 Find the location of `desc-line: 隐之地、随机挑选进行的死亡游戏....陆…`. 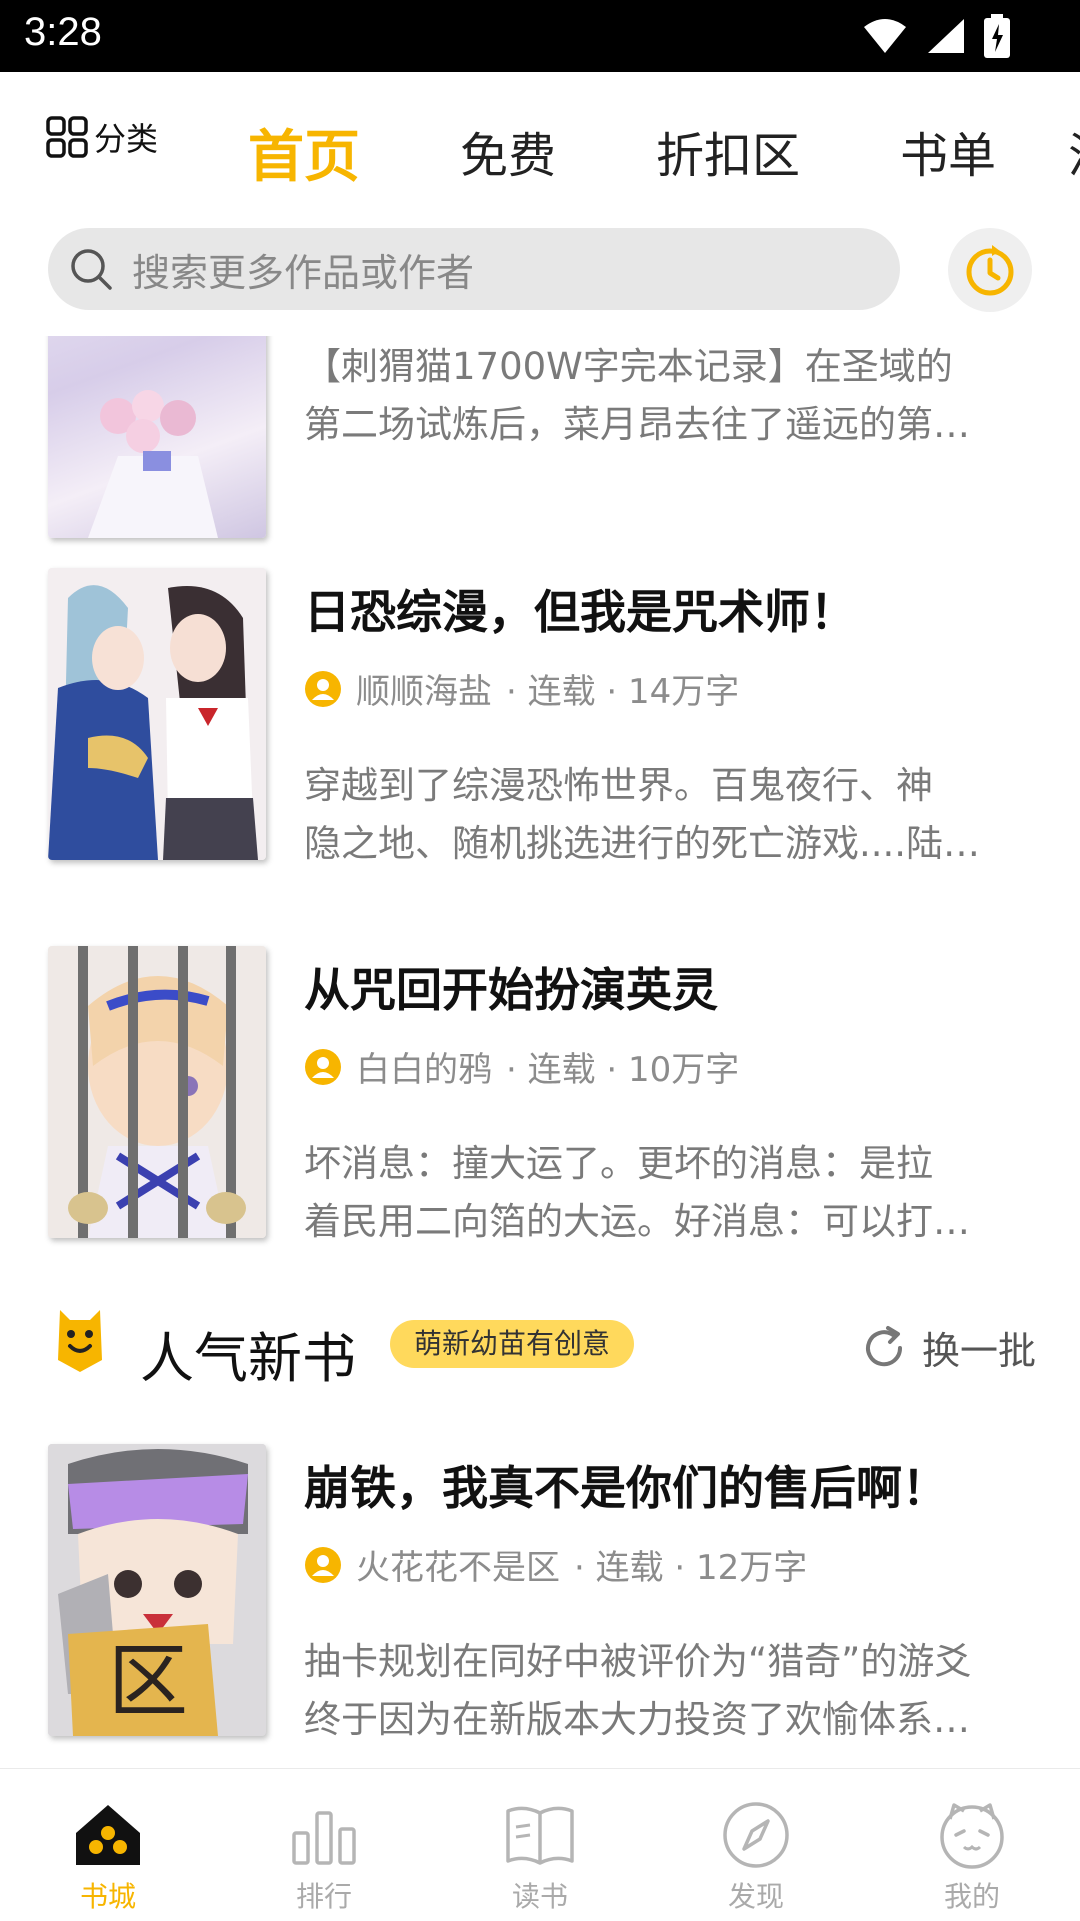

desc-line: 隐之地、随机挑选进行的死亡游戏....陆… is located at coordinates (642, 843).